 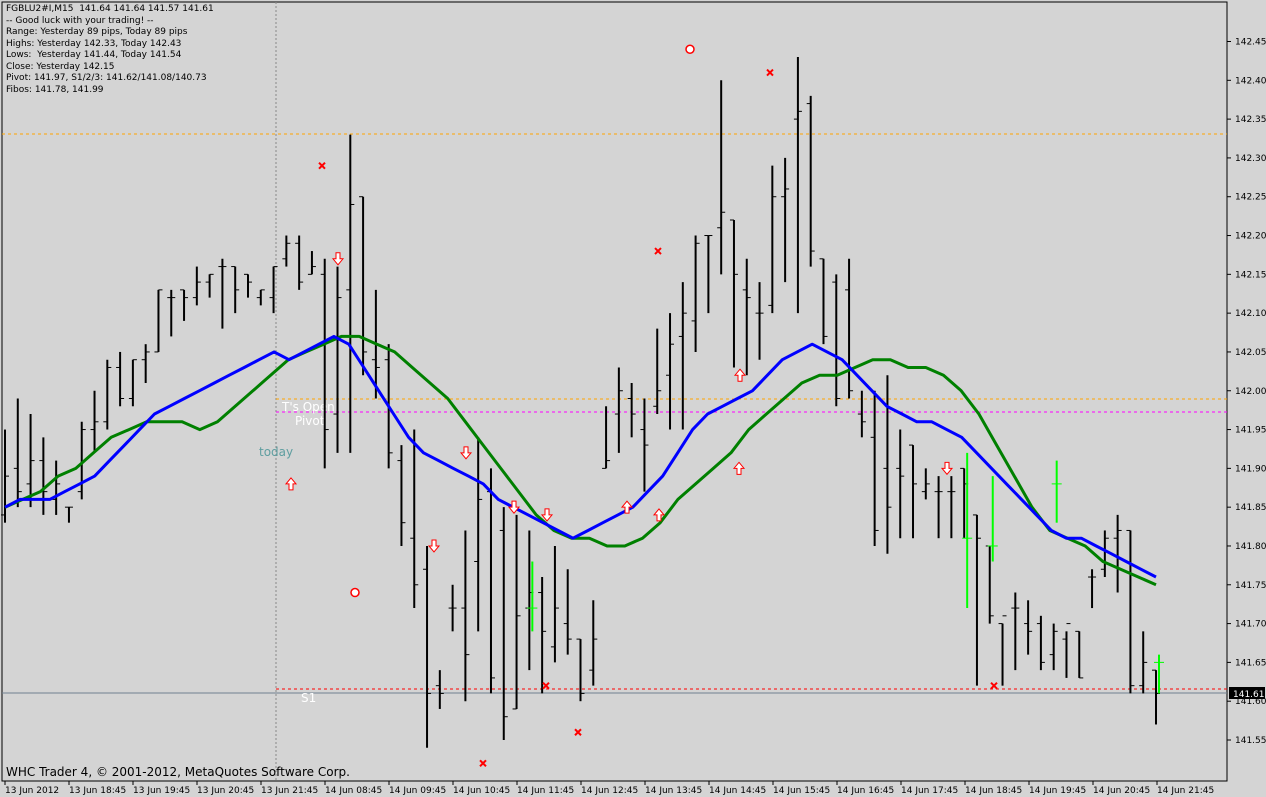 I want to click on x-tick-label: 14 Jun 08:45, so click(x=353, y=791).